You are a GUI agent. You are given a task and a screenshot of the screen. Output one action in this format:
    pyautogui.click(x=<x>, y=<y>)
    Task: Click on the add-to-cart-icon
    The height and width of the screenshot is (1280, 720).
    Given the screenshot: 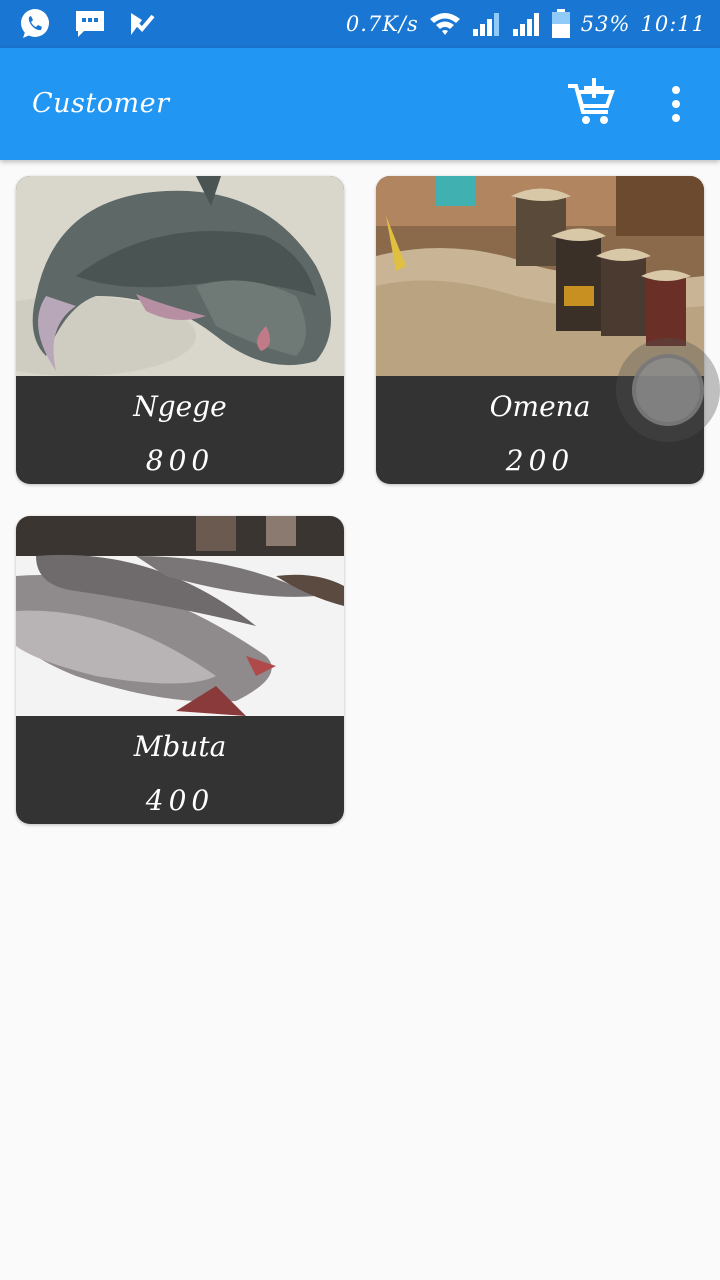 What is the action you would take?
    pyautogui.click(x=591, y=101)
    